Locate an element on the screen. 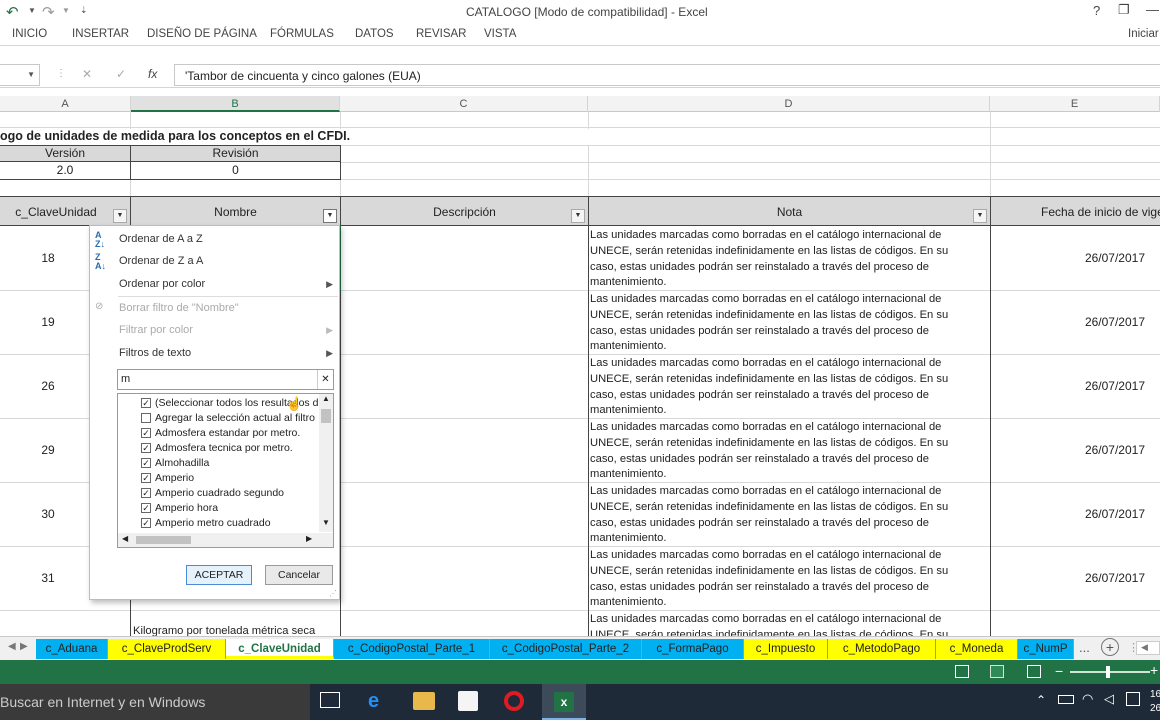 The image size is (1160, 720). tab-vista: VISTA is located at coordinates (500, 34).